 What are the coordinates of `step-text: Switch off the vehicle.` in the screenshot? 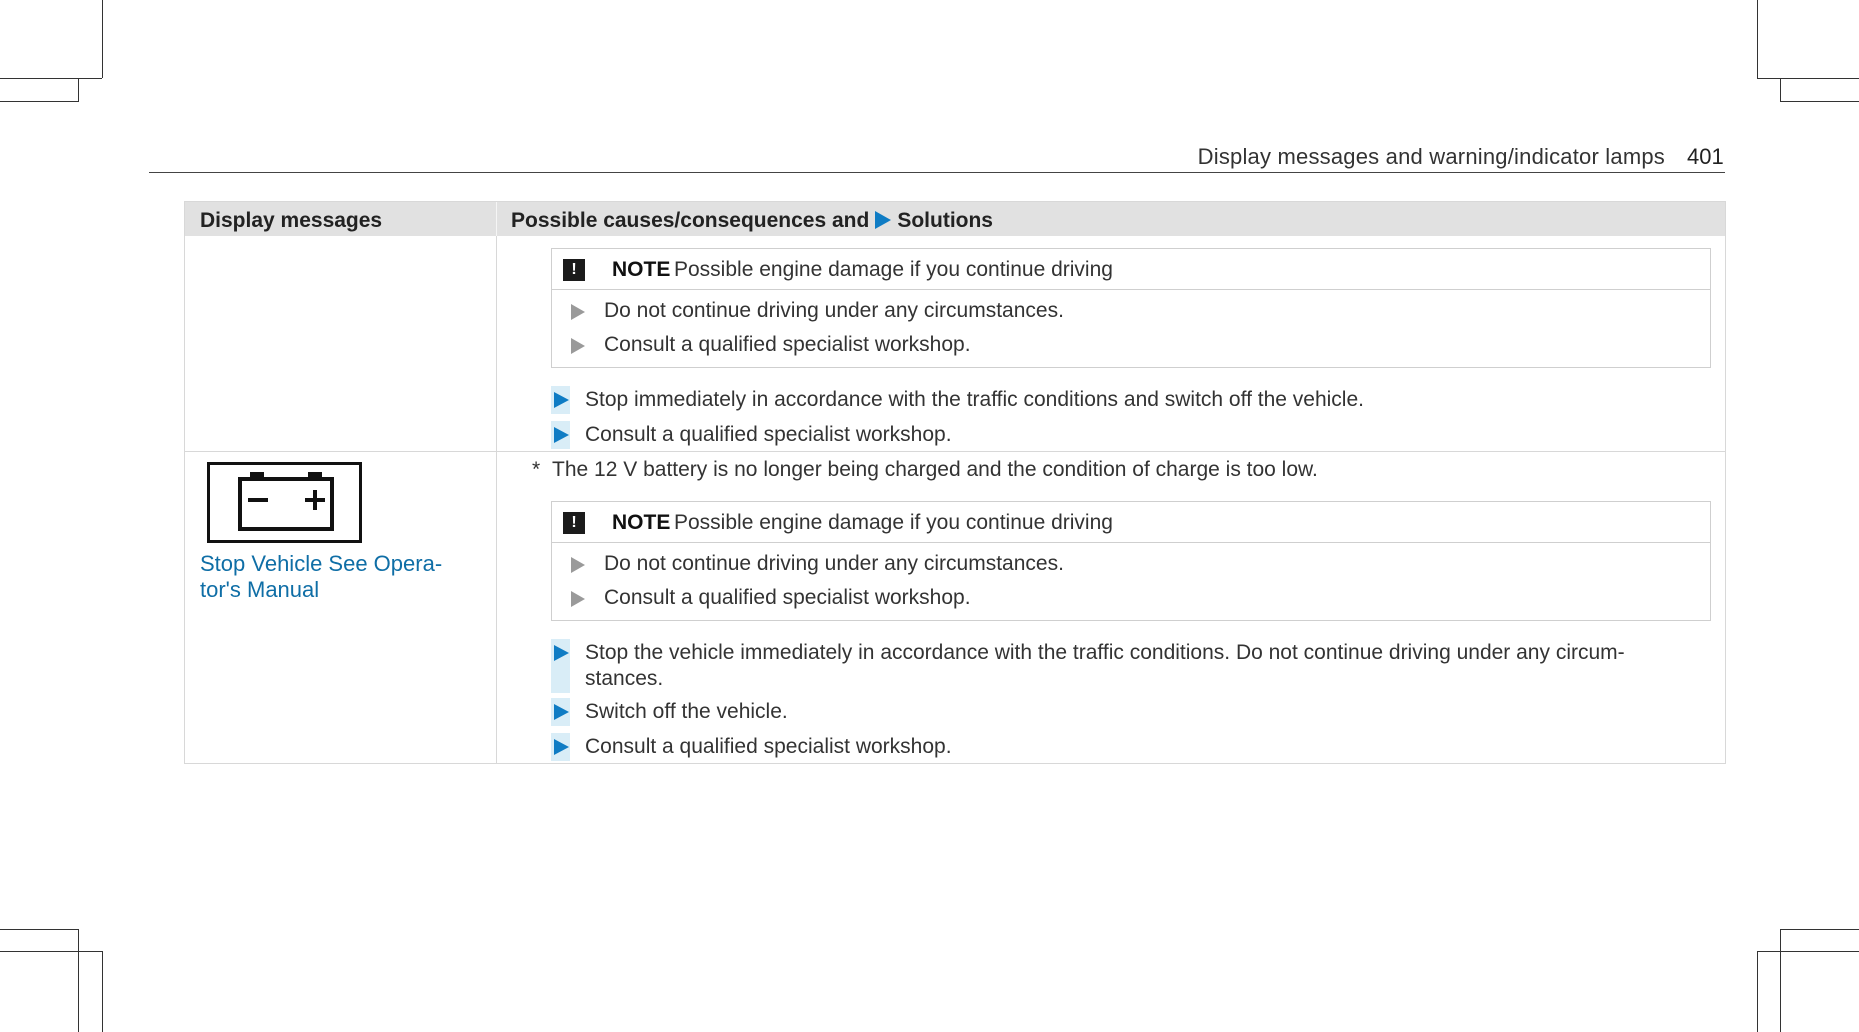 It's located at (686, 711).